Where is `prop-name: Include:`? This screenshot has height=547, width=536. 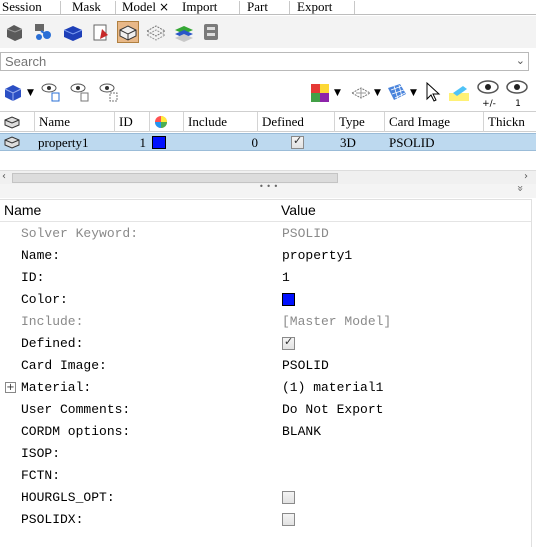
prop-name: Include: is located at coordinates (52, 321).